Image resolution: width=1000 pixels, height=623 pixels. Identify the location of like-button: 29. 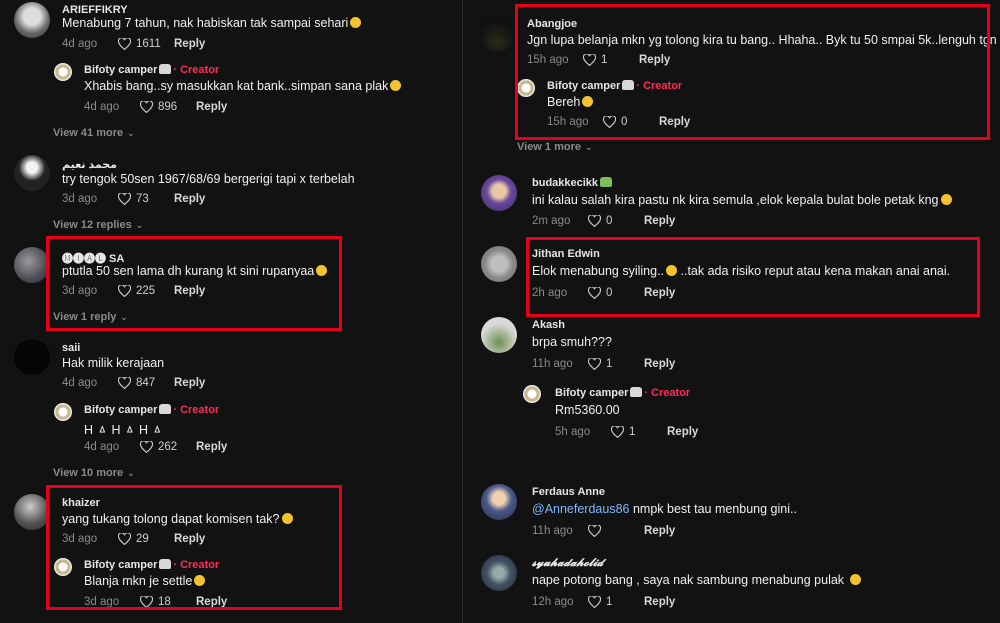
(146, 539).